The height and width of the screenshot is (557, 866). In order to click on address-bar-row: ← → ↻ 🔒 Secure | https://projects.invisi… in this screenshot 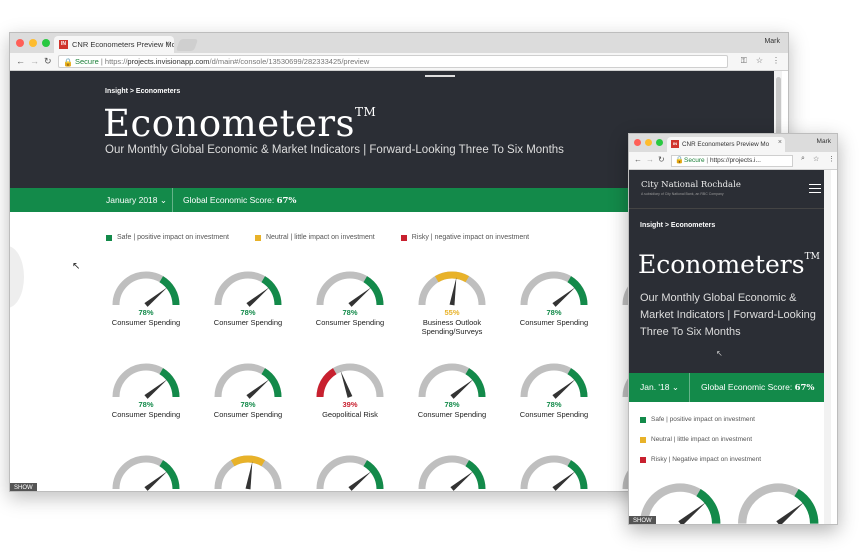, I will do `click(399, 62)`.